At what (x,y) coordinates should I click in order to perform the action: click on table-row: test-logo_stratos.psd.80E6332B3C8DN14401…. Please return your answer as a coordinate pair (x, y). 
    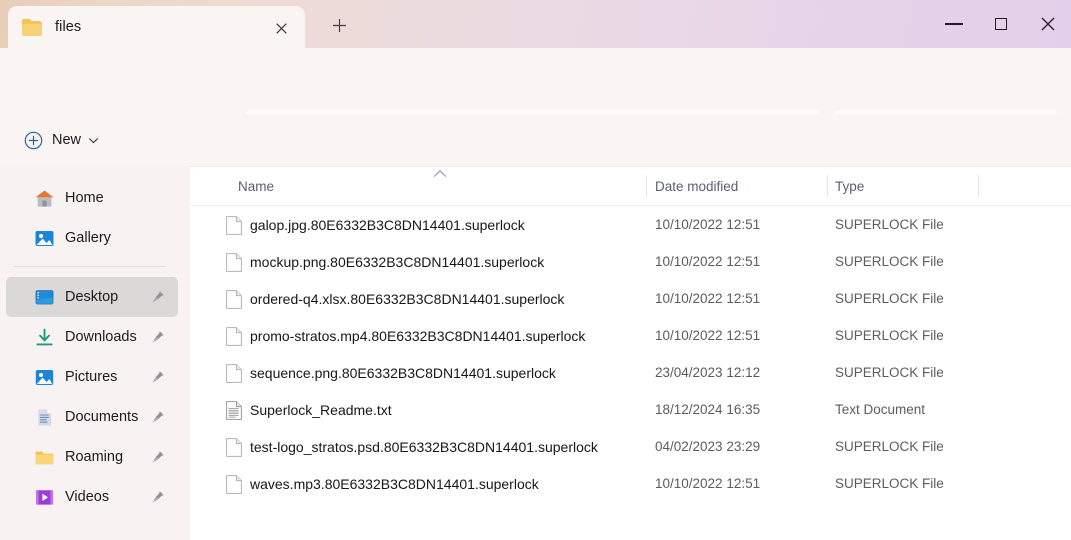
    Looking at the image, I should click on (630, 446).